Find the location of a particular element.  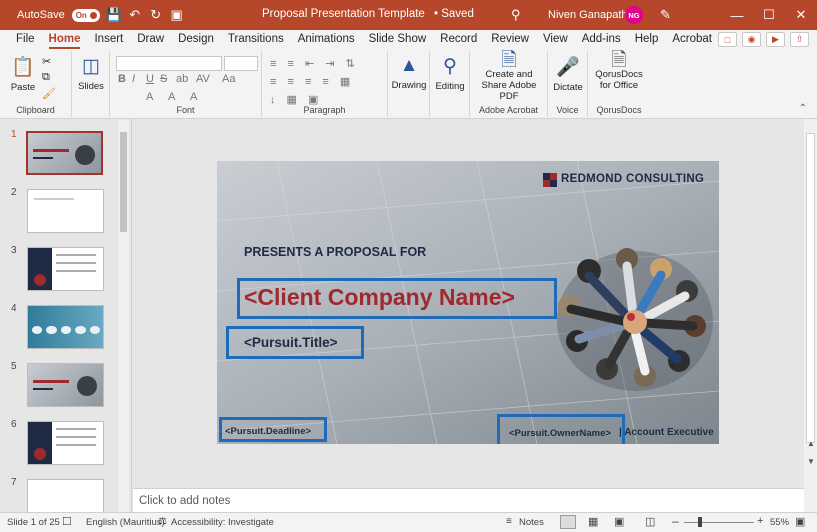

format-button-8: A is located at coordinates (171, 97).